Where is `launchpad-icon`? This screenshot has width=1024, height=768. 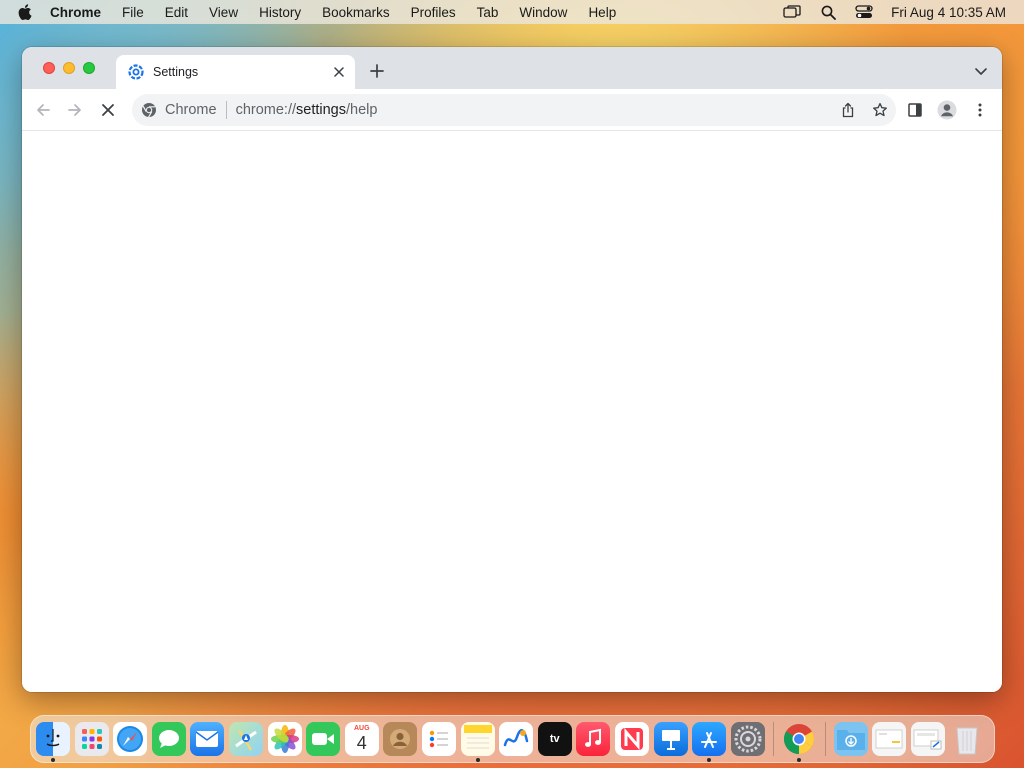
launchpad-icon is located at coordinates (91, 739).